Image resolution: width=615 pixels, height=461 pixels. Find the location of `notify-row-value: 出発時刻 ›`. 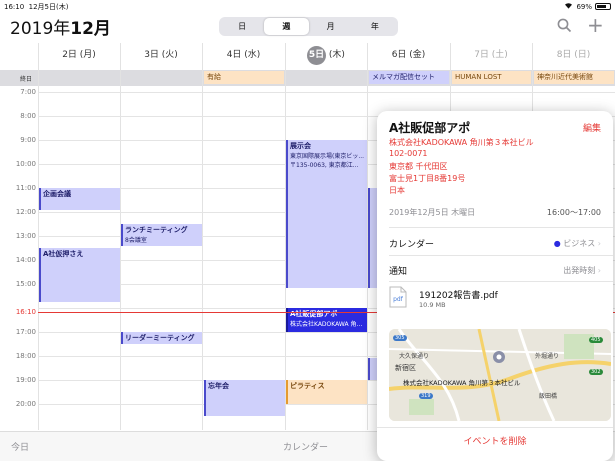

notify-row-value: 出発時刻 › is located at coordinates (582, 270).